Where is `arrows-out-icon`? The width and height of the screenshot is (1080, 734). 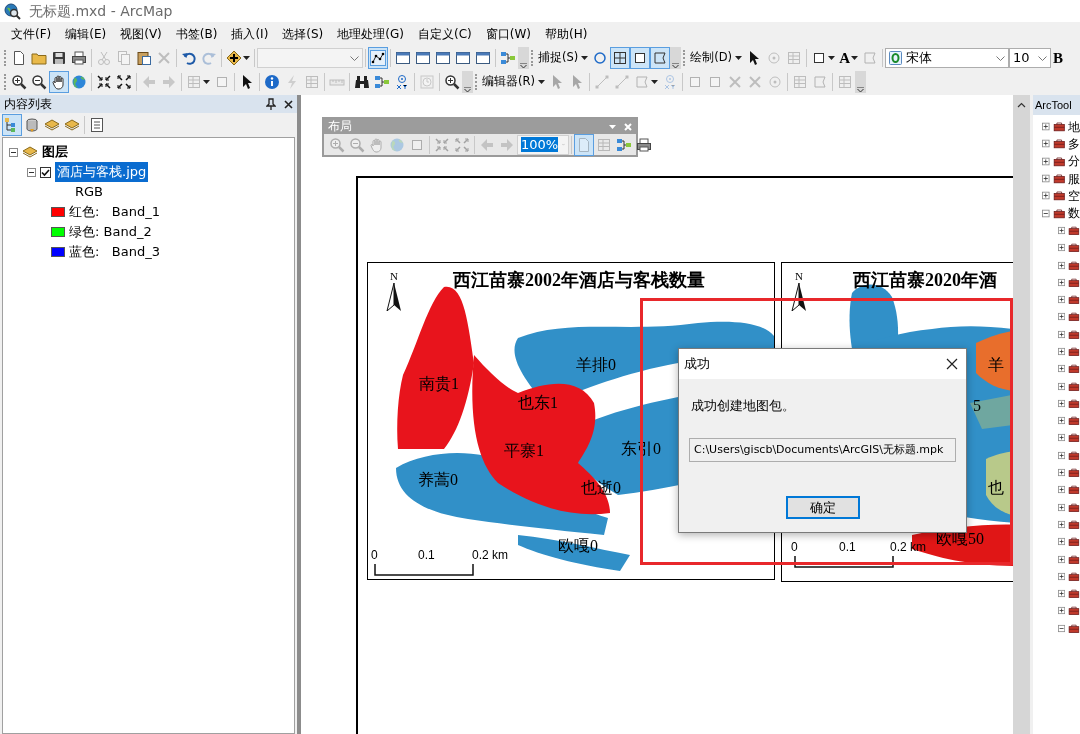 arrows-out-icon is located at coordinates (462, 144).